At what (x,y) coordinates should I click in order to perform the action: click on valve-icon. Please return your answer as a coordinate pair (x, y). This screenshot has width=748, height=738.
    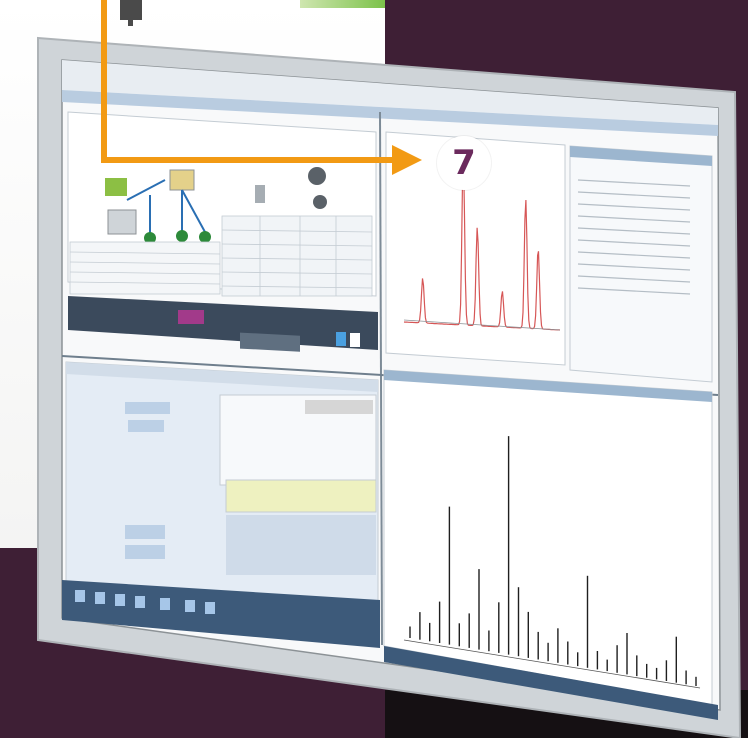
    Looking at the image, I should click on (182, 180).